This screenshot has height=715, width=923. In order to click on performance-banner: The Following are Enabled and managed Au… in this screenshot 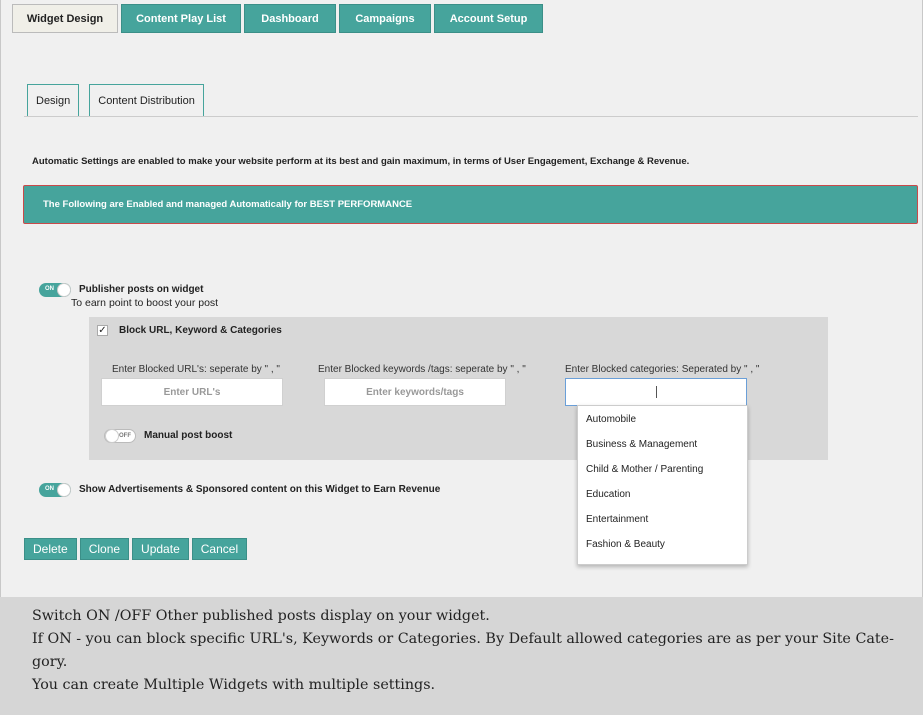, I will do `click(470, 204)`.